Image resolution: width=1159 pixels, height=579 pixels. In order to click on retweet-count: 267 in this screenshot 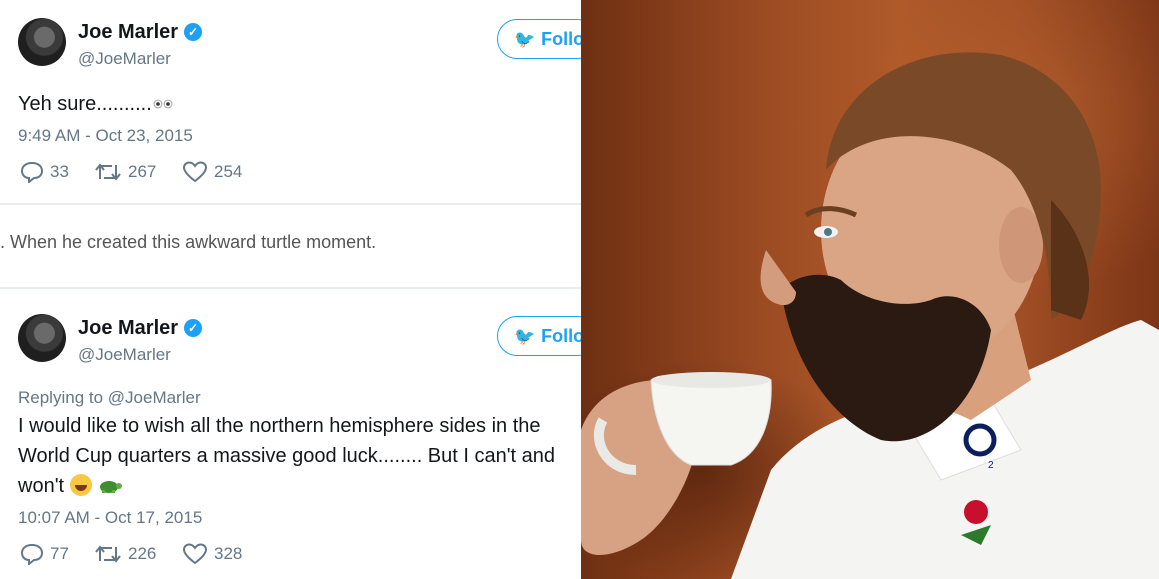, I will do `click(142, 171)`.